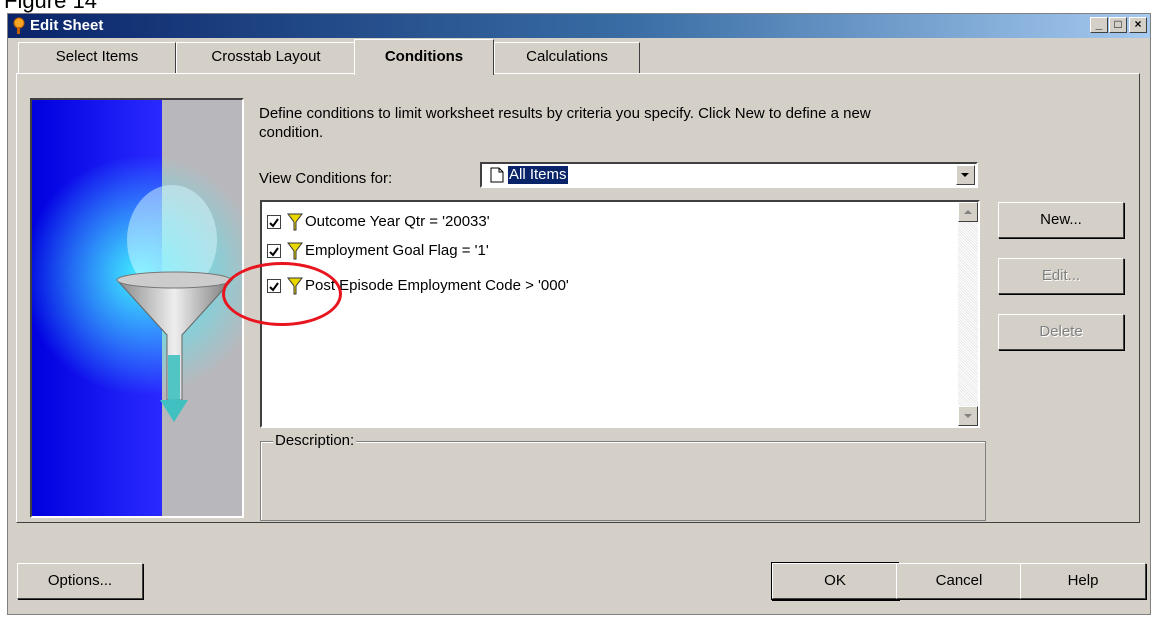  I want to click on minimize-button: _, so click(1099, 25).